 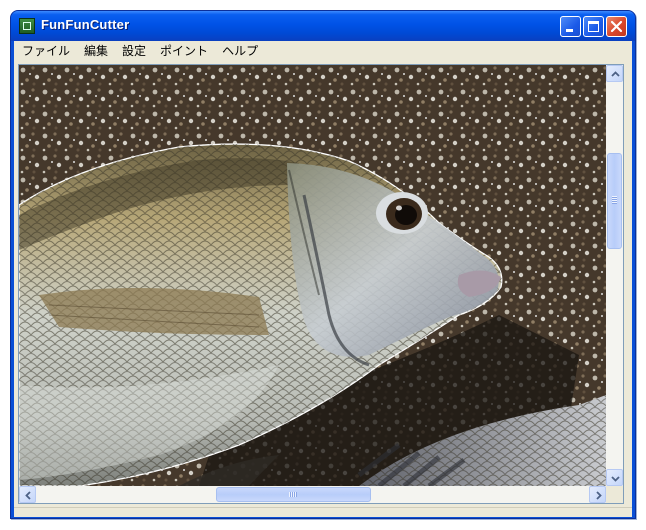 I want to click on vertical-scroll-thumb, so click(x=614, y=201).